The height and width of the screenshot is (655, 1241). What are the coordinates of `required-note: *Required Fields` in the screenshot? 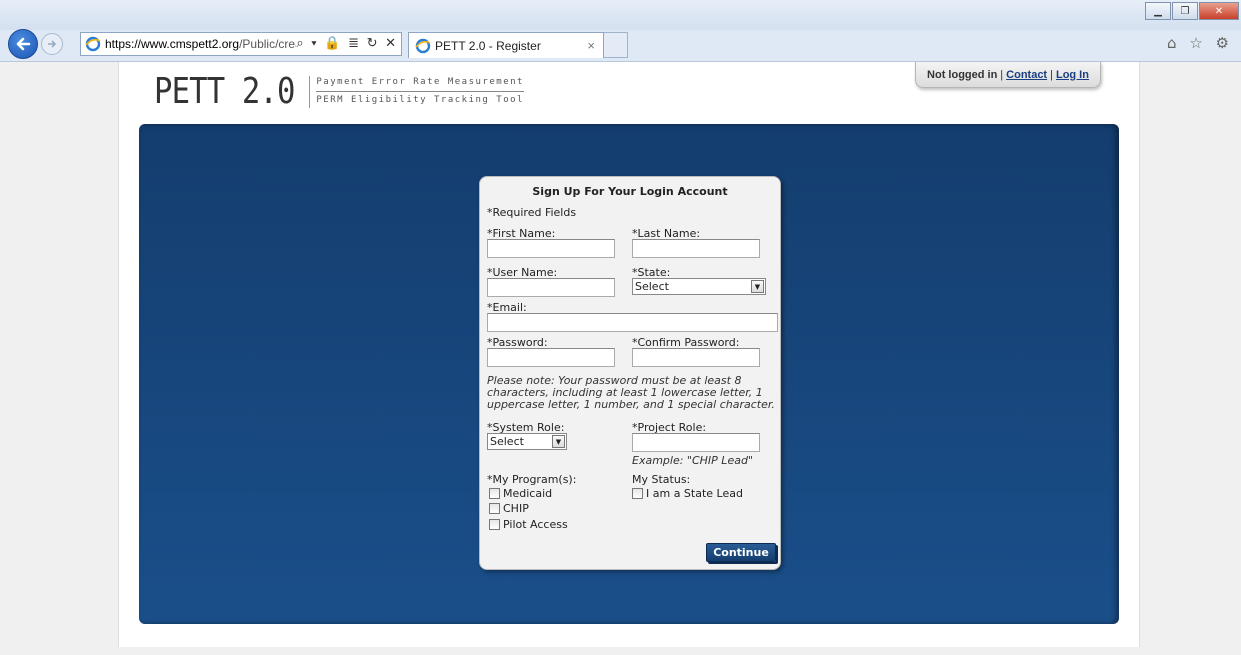 It's located at (532, 212).